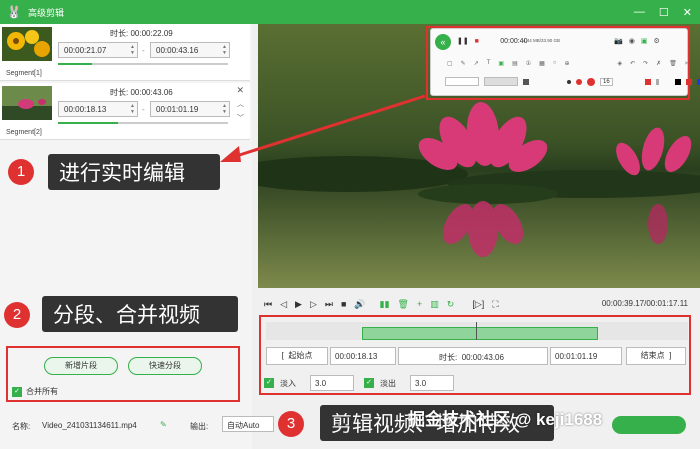 Image resolution: width=700 pixels, height=449 pixels. Describe the element at coordinates (89, 425) in the screenshot. I see `filename: Video_241031134611.mp4` at that location.